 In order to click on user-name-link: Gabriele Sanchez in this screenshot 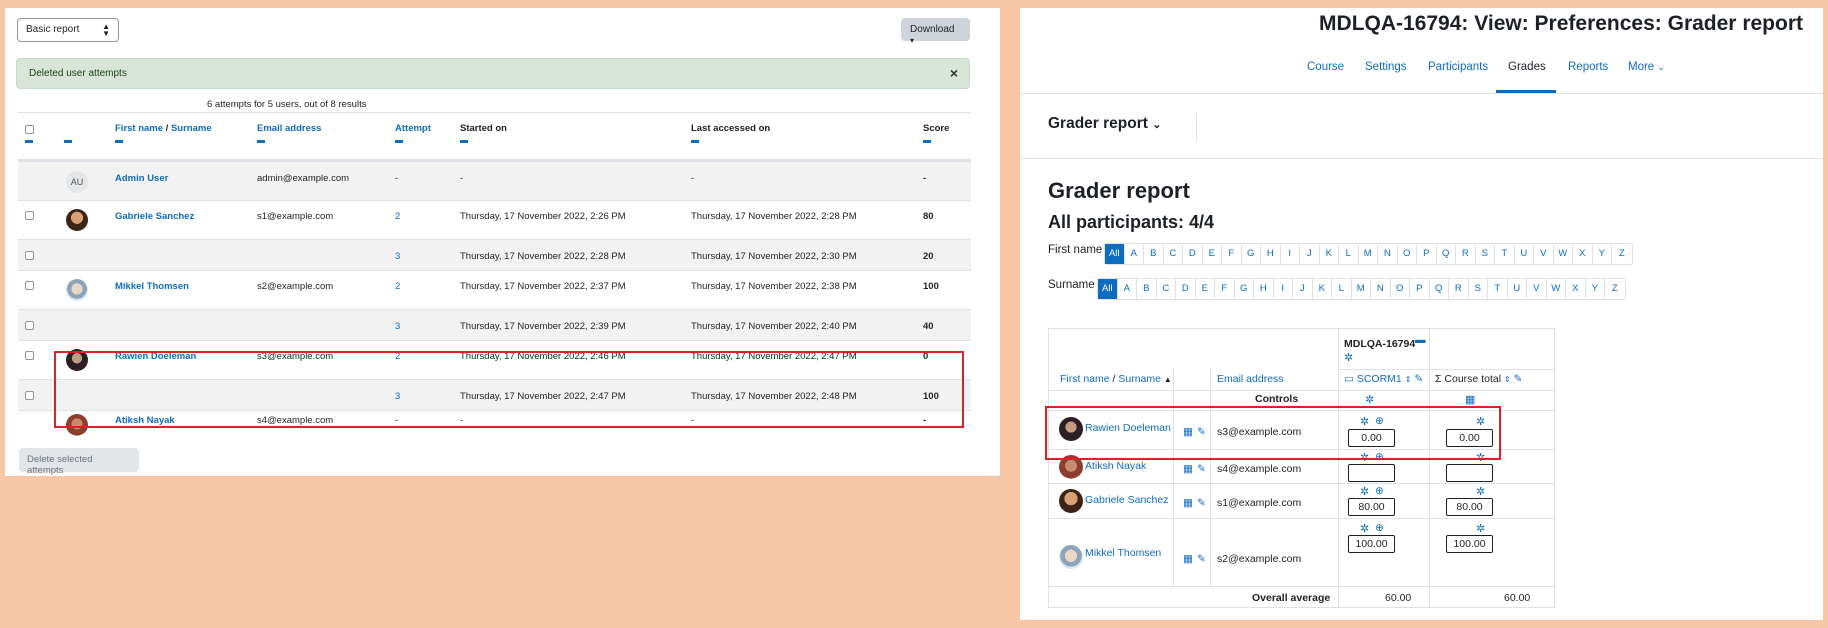, I will do `click(154, 216)`.